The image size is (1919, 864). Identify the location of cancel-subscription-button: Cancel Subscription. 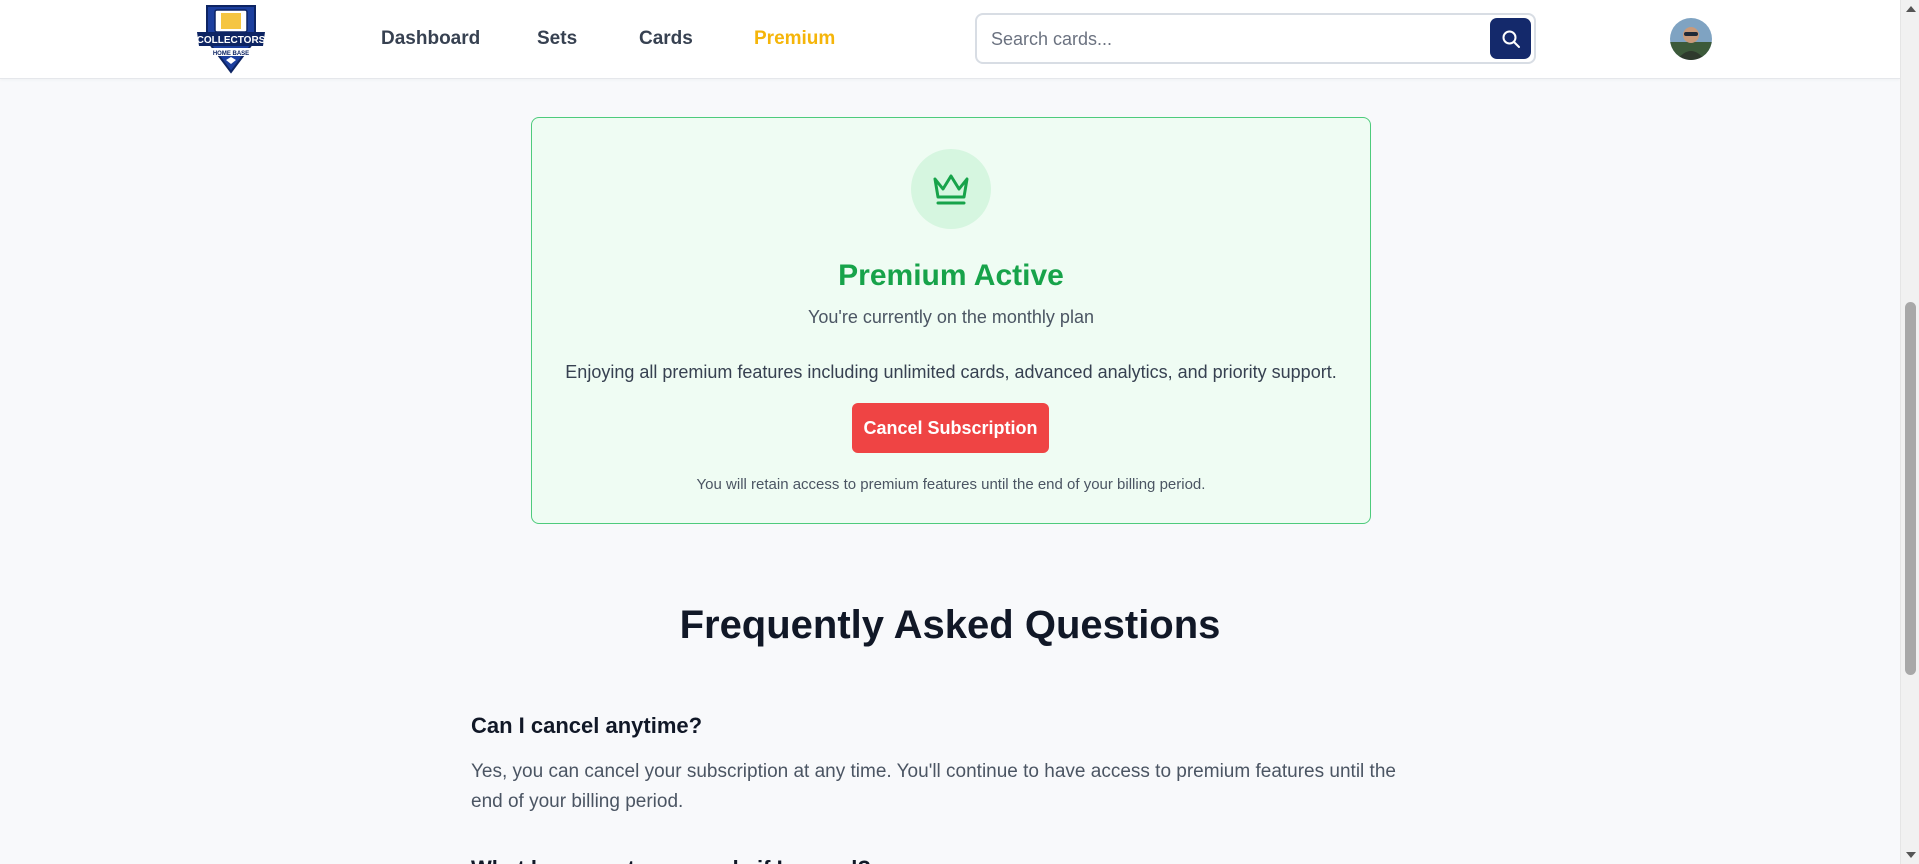
(950, 428).